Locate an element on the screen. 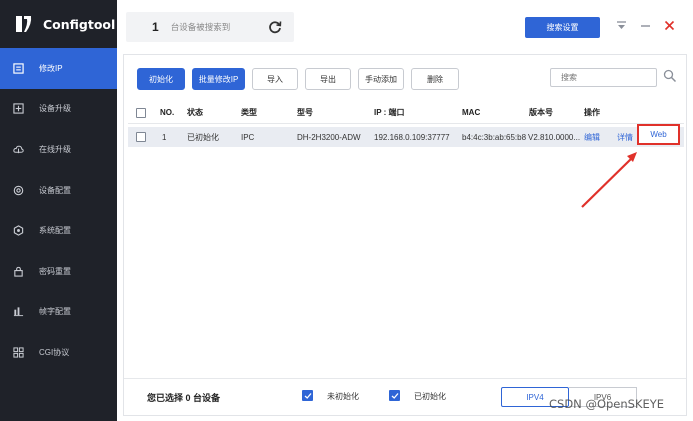 The image size is (693, 421). row-mac: b4:4c:3b:ab:65:b8 is located at coordinates (494, 137).